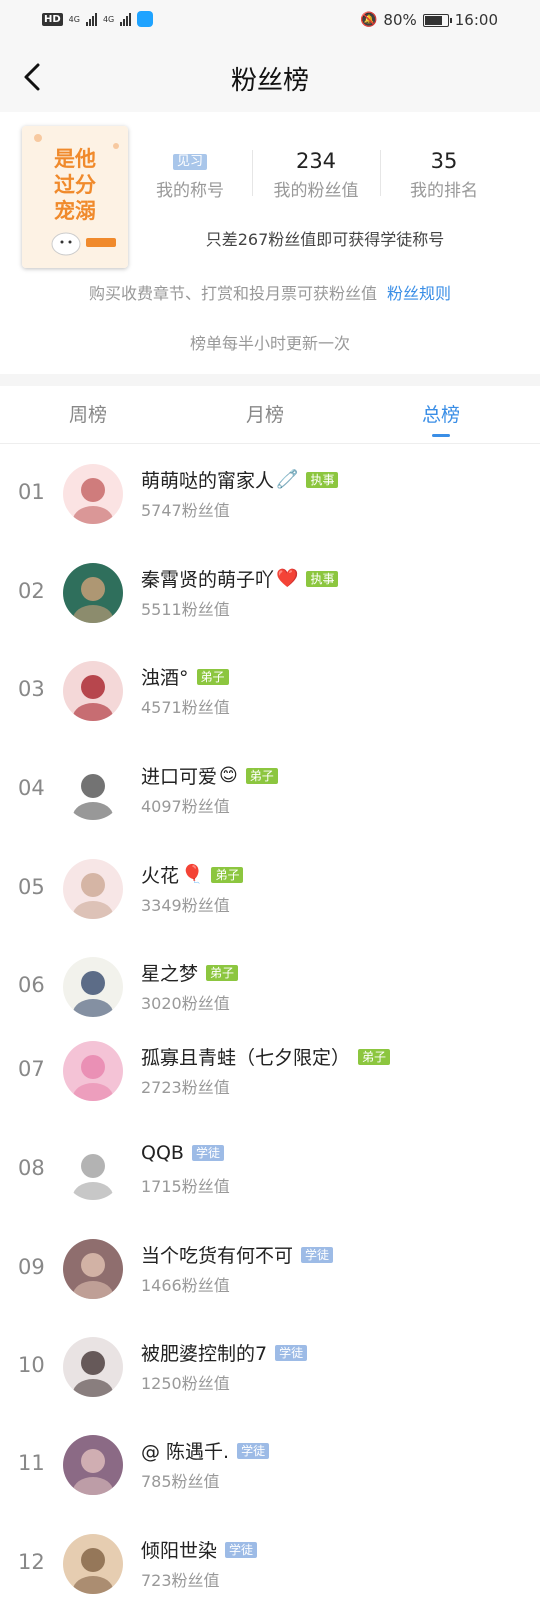 This screenshot has width=540, height=1602. What do you see at coordinates (368, 20) in the screenshot?
I see `mute-bell-icon: 🔕` at bounding box center [368, 20].